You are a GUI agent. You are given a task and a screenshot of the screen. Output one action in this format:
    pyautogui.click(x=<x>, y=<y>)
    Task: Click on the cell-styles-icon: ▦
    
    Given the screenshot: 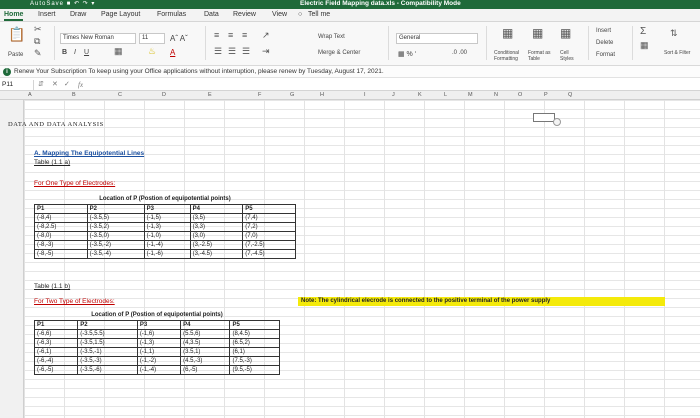 What is the action you would take?
    pyautogui.click(x=565, y=33)
    